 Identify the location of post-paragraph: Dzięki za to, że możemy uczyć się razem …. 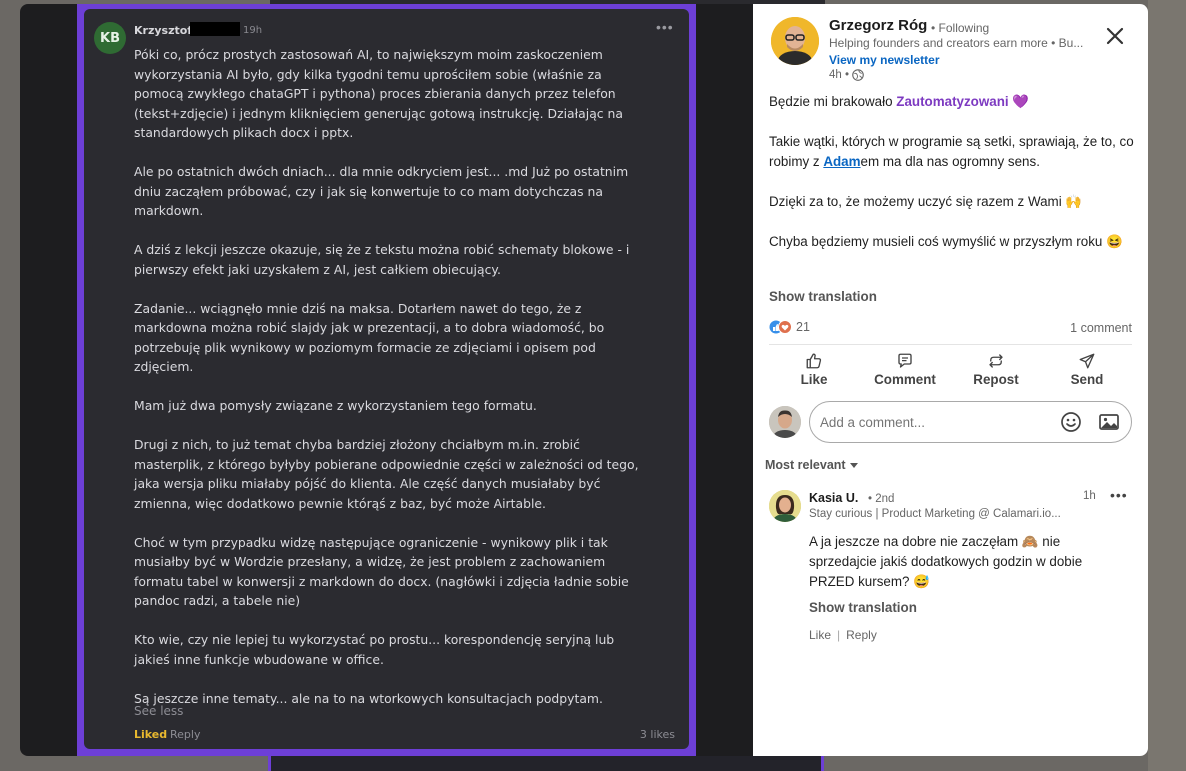
(926, 201).